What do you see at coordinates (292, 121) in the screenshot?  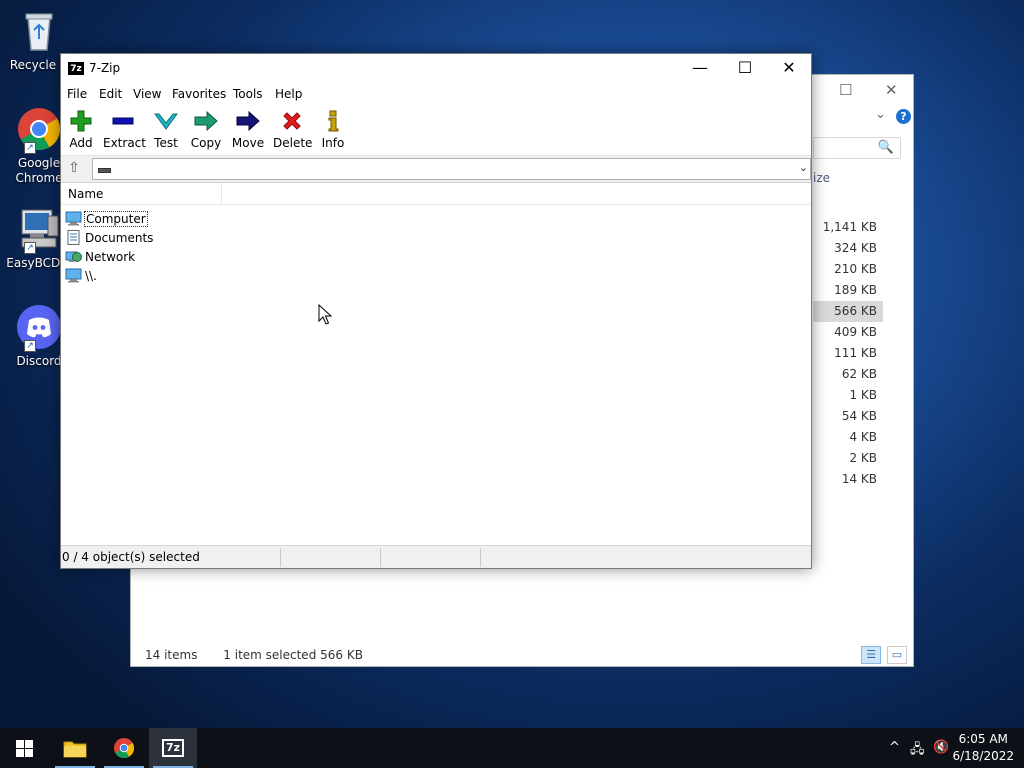 I see `delete-x-icon` at bounding box center [292, 121].